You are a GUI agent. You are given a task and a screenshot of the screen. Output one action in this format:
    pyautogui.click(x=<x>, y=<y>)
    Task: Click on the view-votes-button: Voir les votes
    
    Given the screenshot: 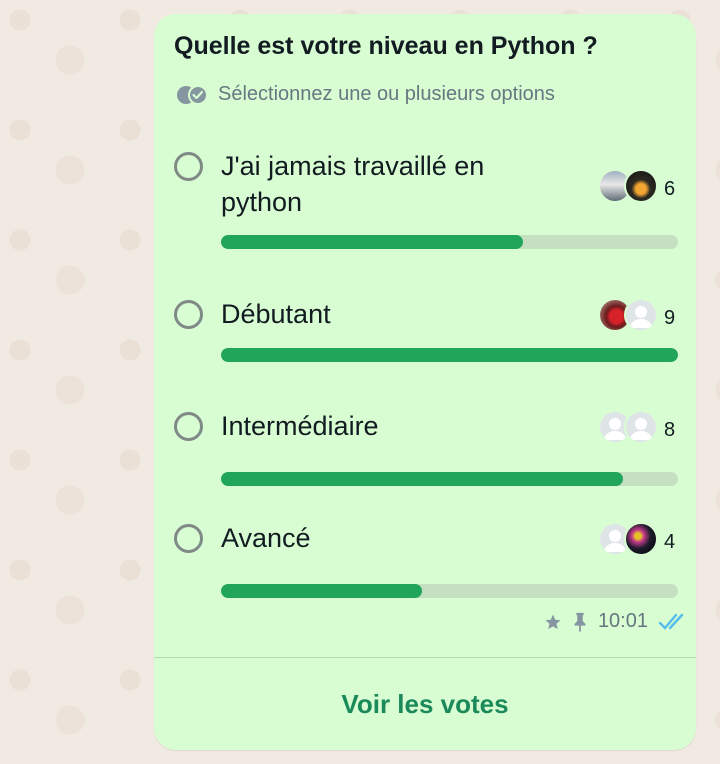 What is the action you would take?
    pyautogui.click(x=425, y=704)
    